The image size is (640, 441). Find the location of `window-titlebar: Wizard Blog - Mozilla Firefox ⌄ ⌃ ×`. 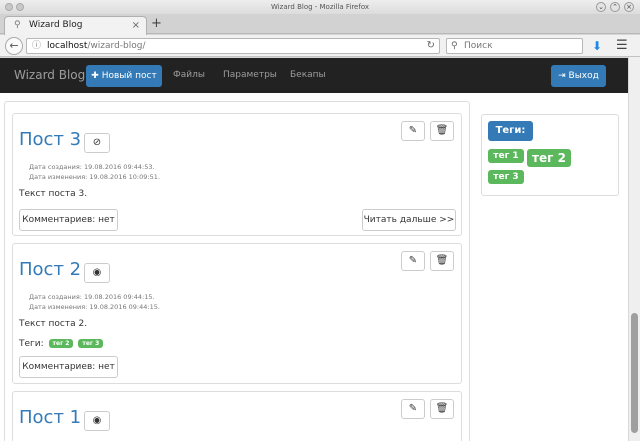

window-titlebar: Wizard Blog - Mozilla Firefox ⌄ ⌃ × is located at coordinates (320, 7).